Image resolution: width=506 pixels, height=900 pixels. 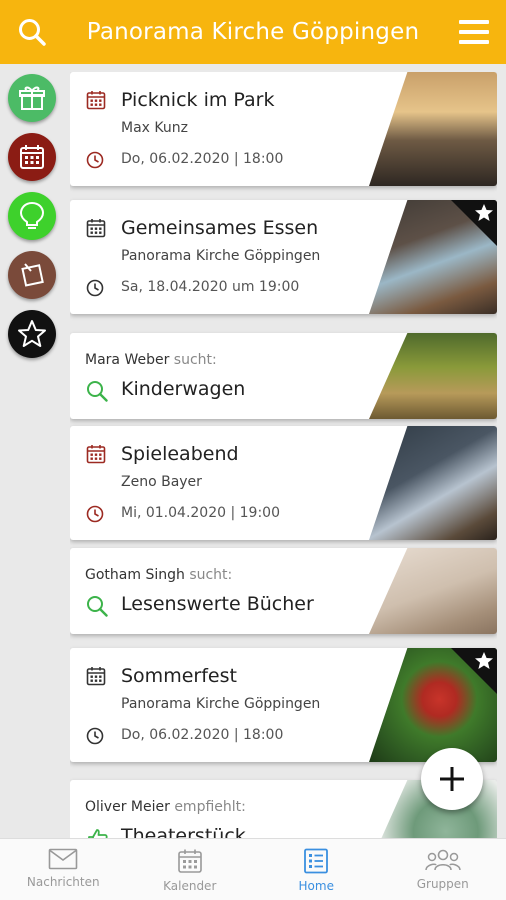 I want to click on app-header: Panorama Kirche Göppingen, so click(x=253, y=32).